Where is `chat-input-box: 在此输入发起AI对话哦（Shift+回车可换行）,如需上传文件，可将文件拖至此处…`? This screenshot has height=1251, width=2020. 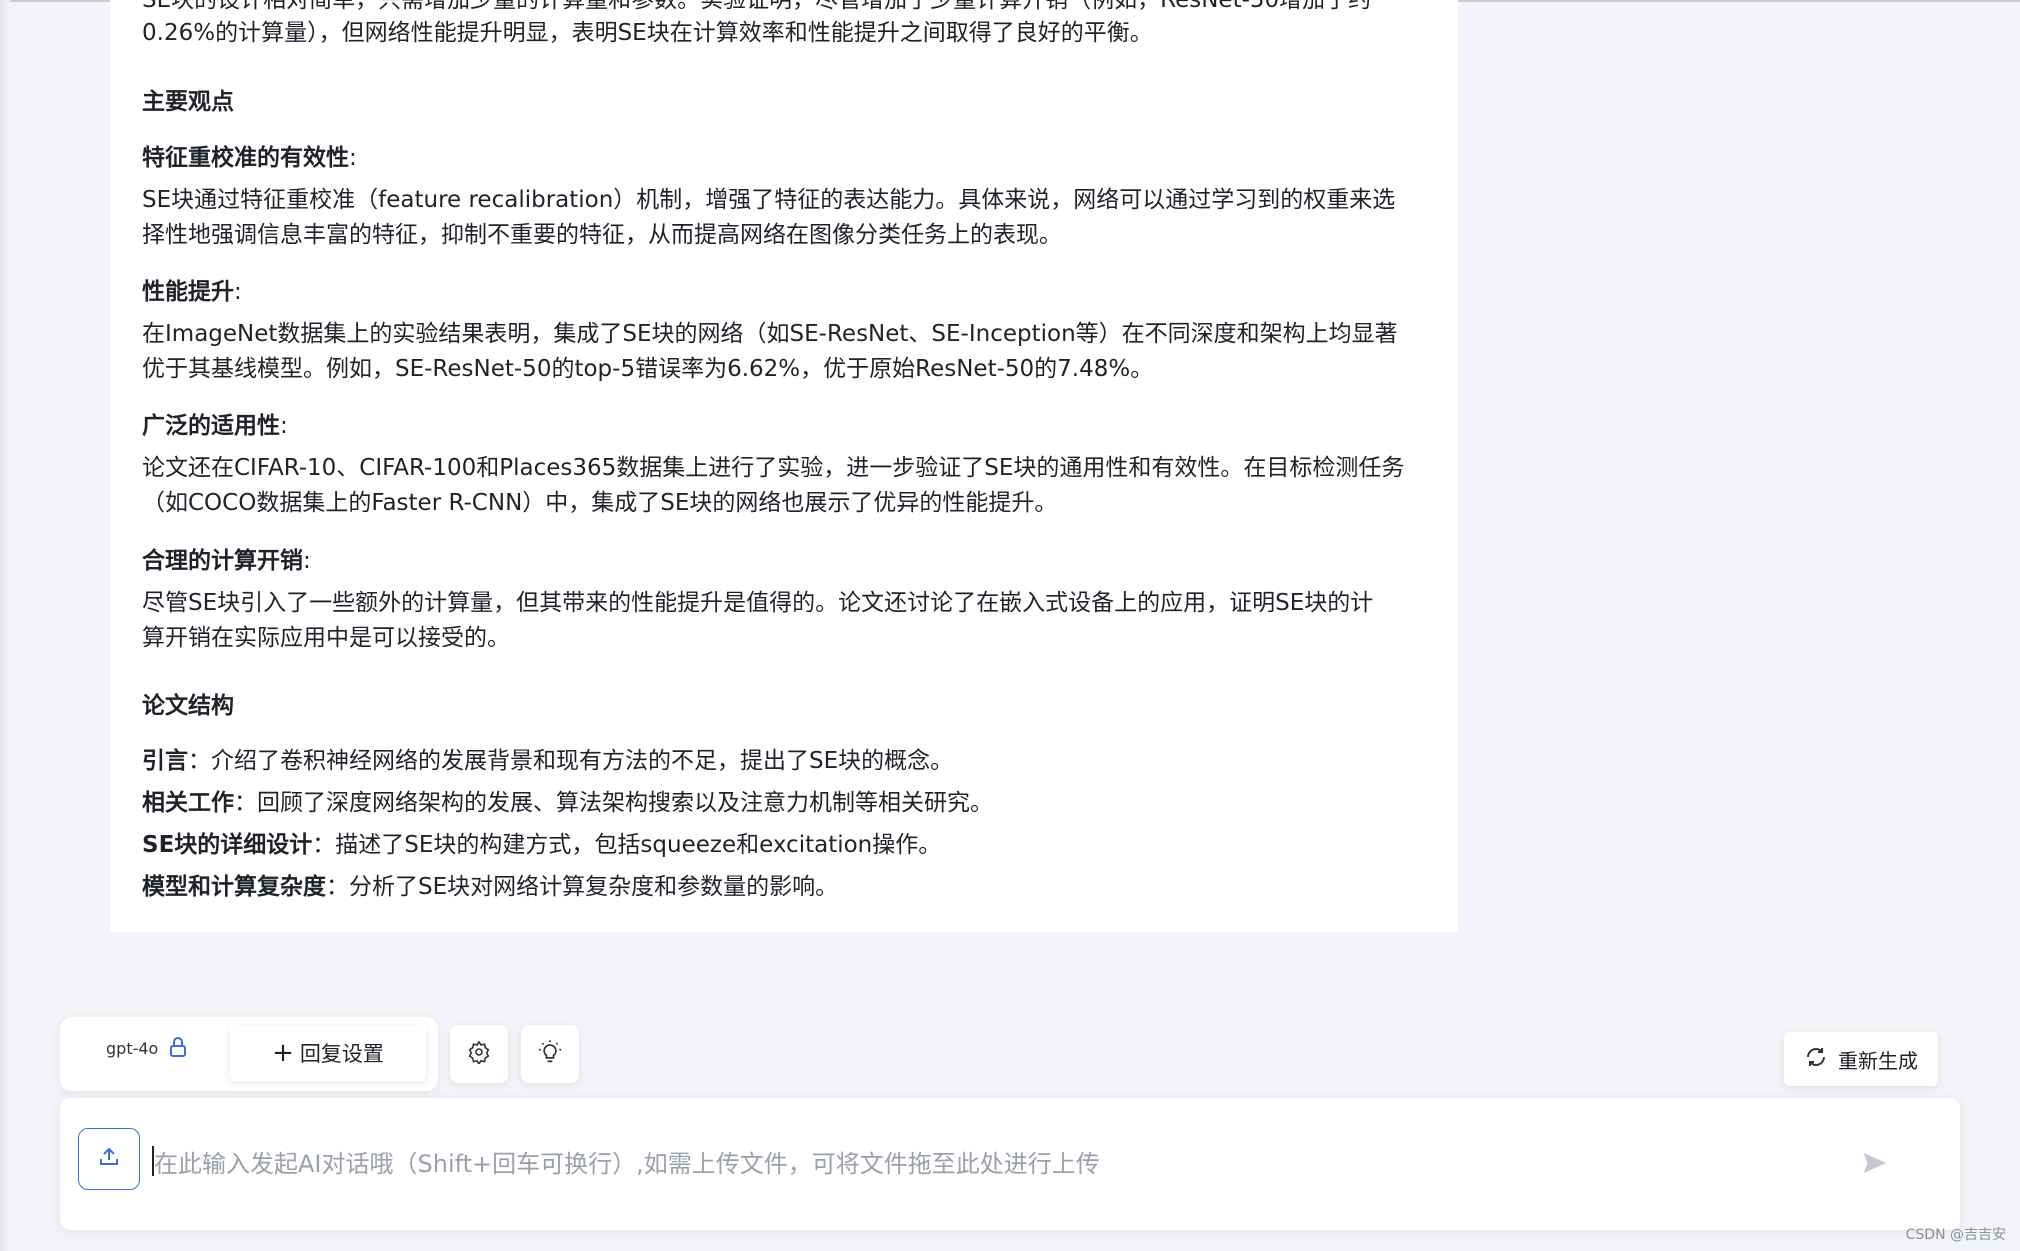
chat-input-box: 在此输入发起AI对话哦（Shift+回车可换行）,如需上传文件，可将文件拖至此处… is located at coordinates (1010, 1164).